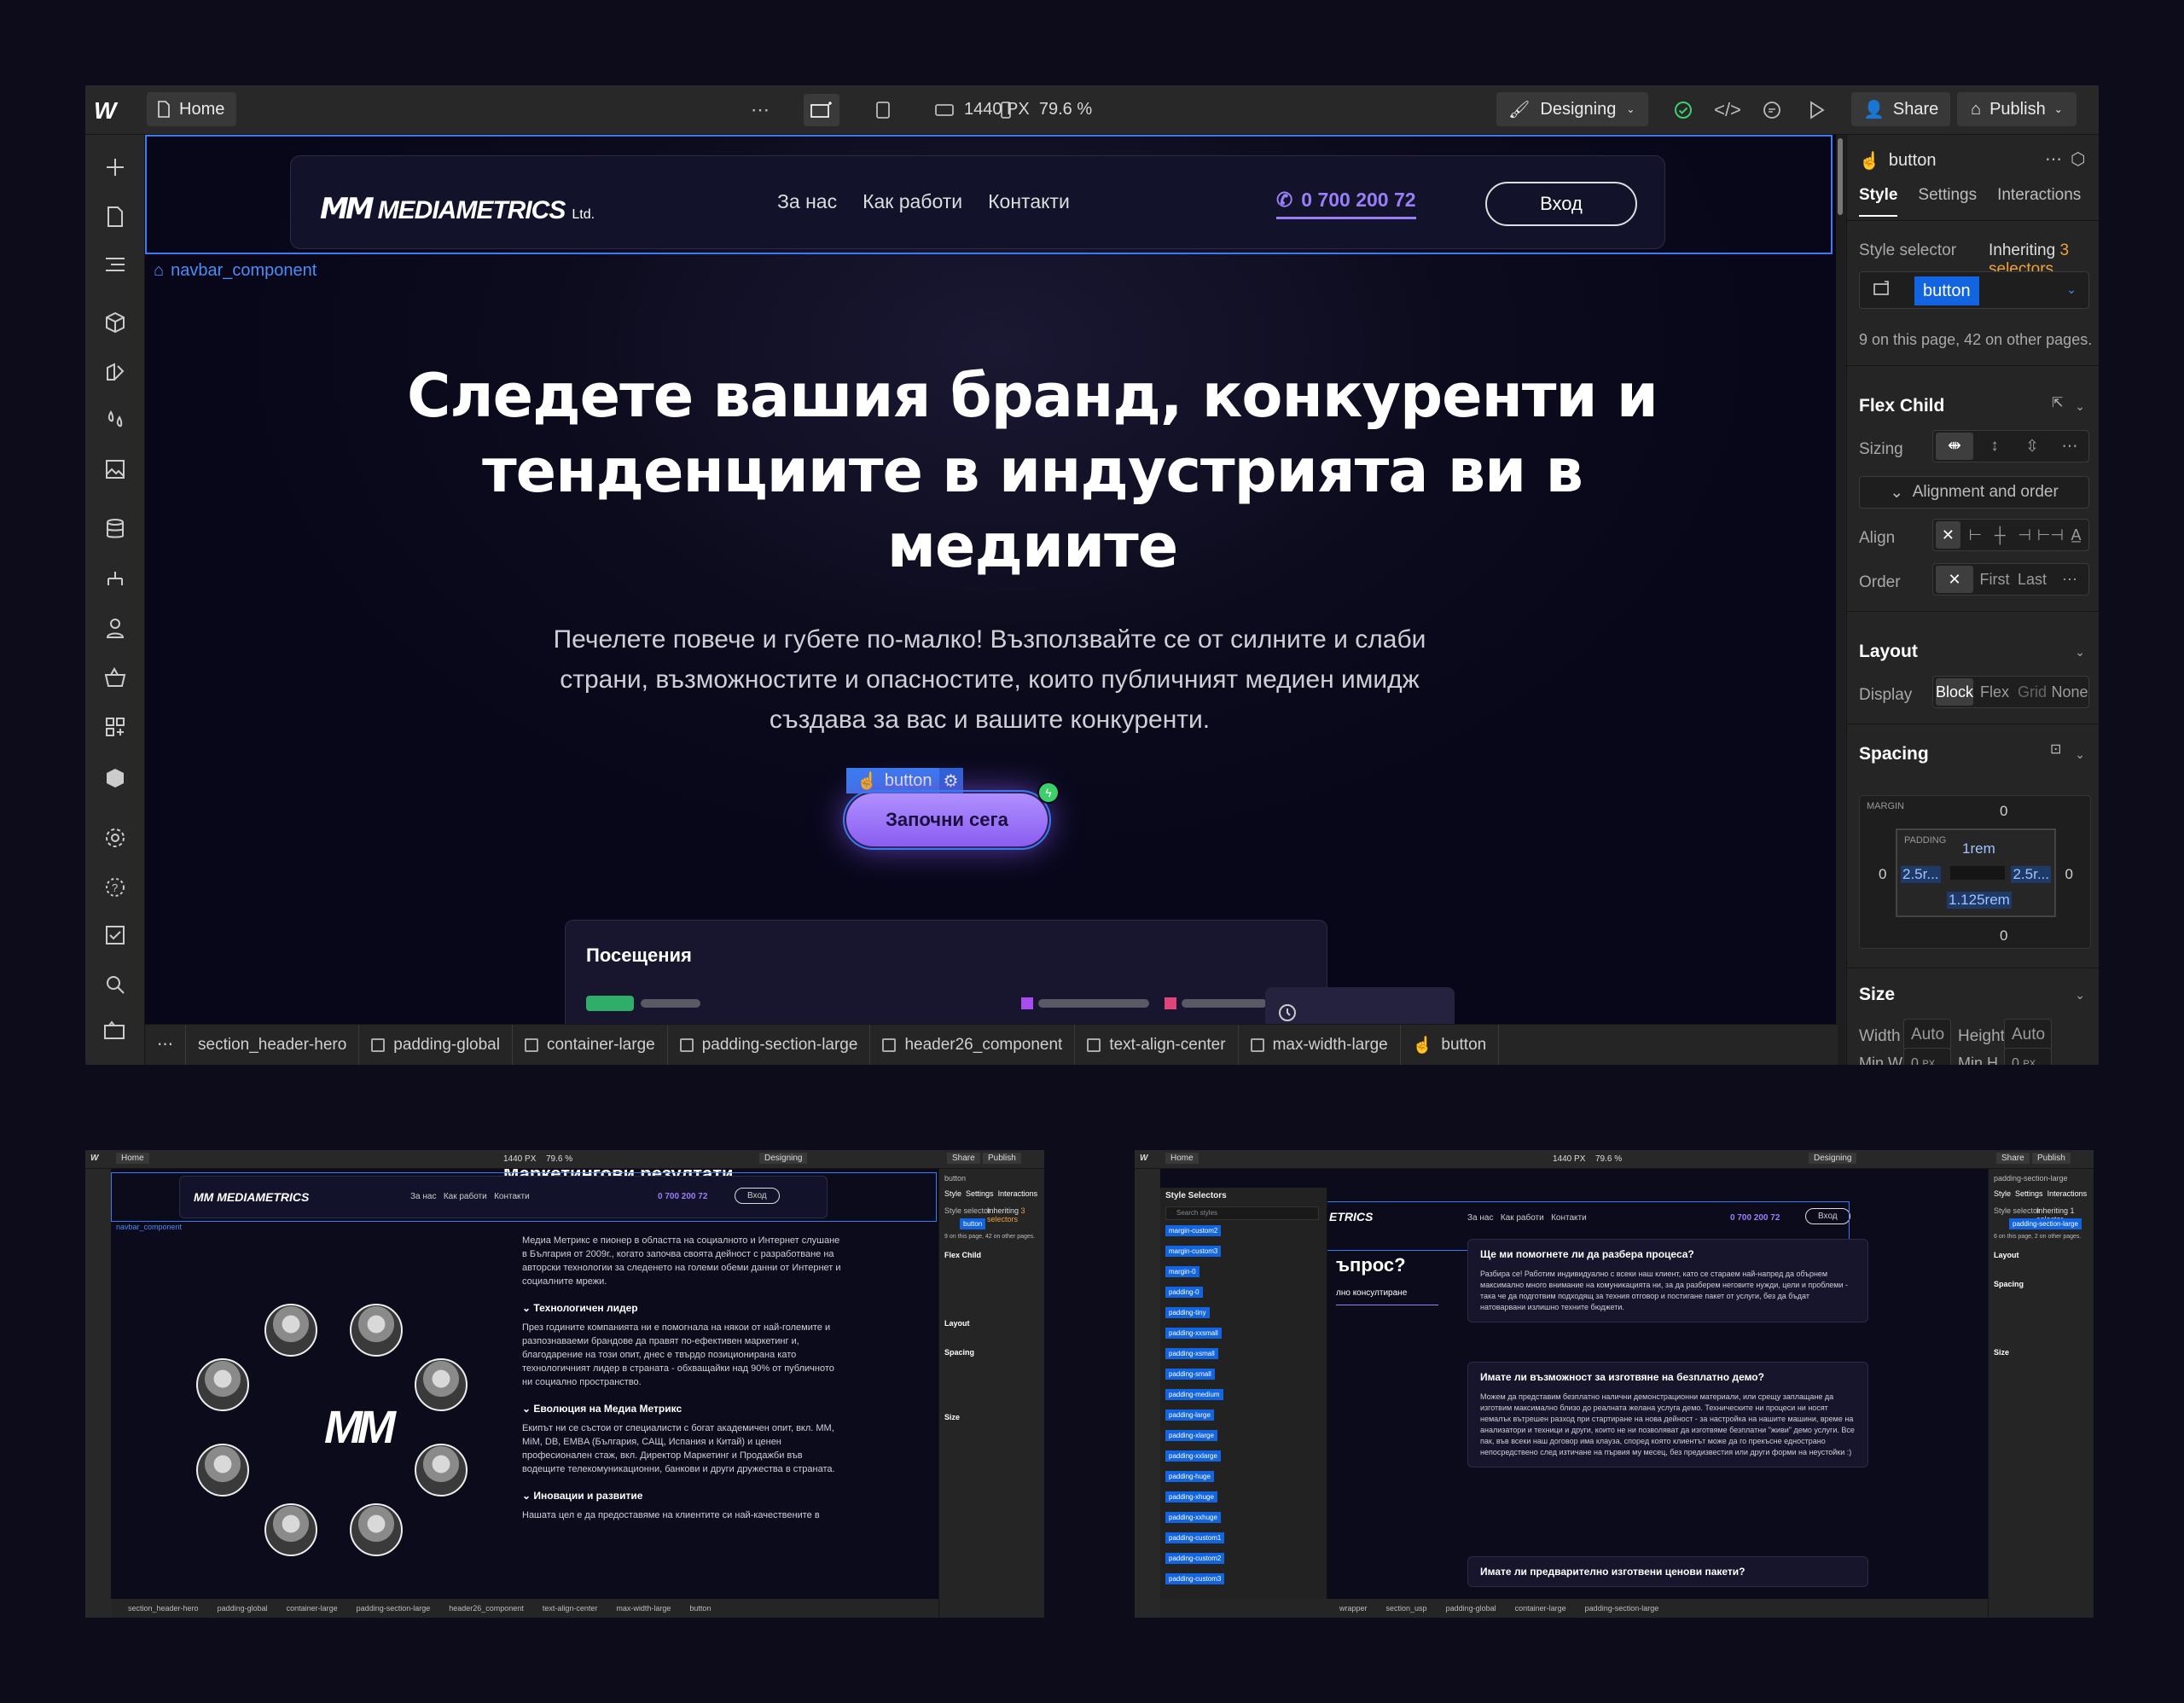  What do you see at coordinates (883, 110) in the screenshot?
I see `tablet-breakpoint-icon` at bounding box center [883, 110].